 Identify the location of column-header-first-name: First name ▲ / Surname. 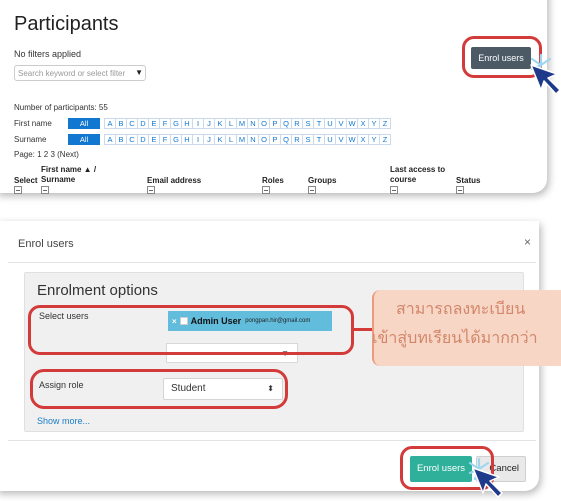
(68, 175).